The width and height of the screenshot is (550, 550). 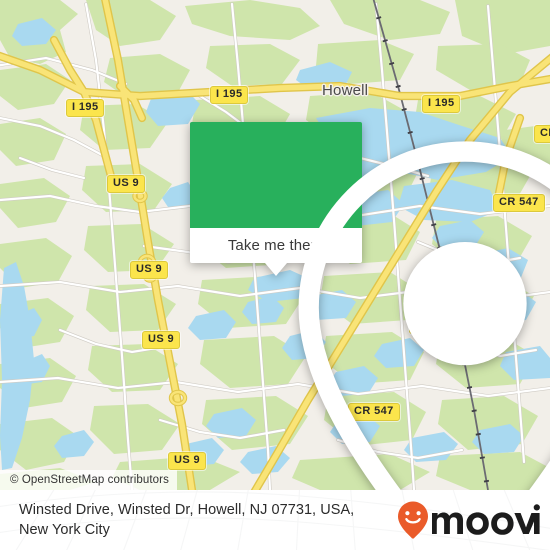 I want to click on road-shield-us9-a: US 9, so click(x=126, y=184).